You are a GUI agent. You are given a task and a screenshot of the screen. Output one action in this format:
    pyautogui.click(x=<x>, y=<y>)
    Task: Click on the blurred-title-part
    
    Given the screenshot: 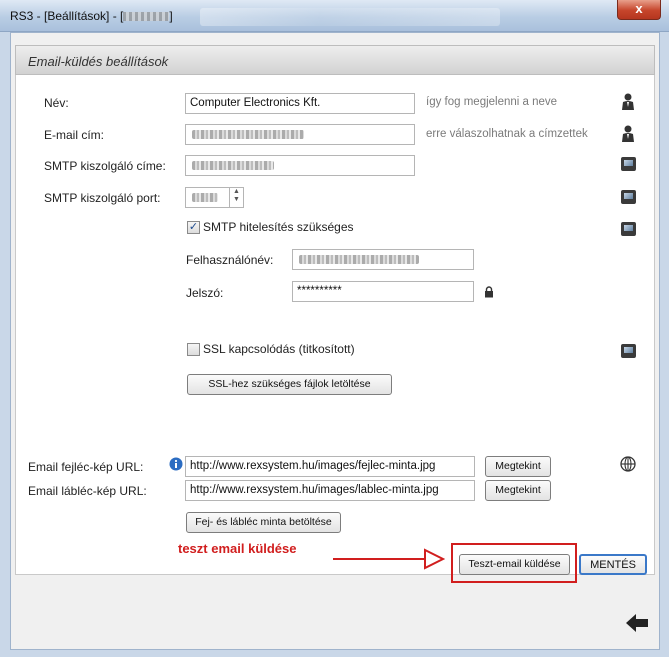 What is the action you would take?
    pyautogui.click(x=146, y=17)
    